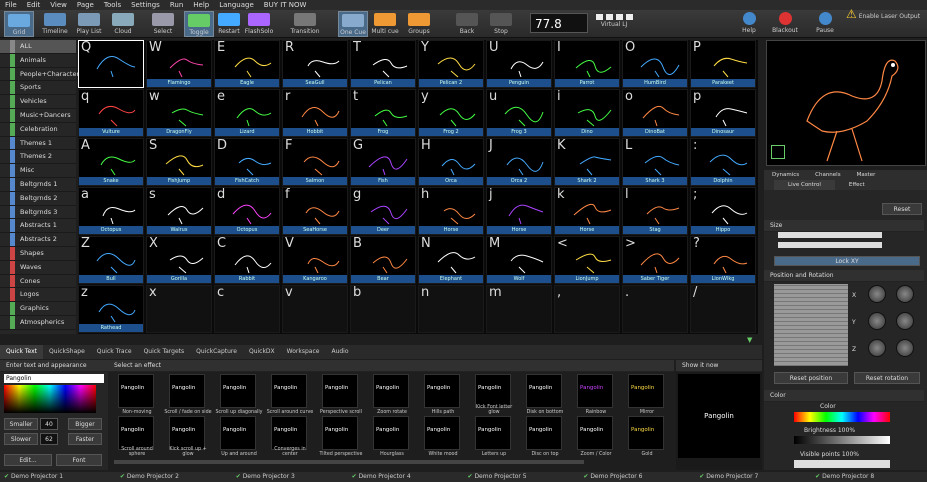  Describe the element at coordinates (383, 162) in the screenshot. I see `cue-cell: G Fish` at that location.